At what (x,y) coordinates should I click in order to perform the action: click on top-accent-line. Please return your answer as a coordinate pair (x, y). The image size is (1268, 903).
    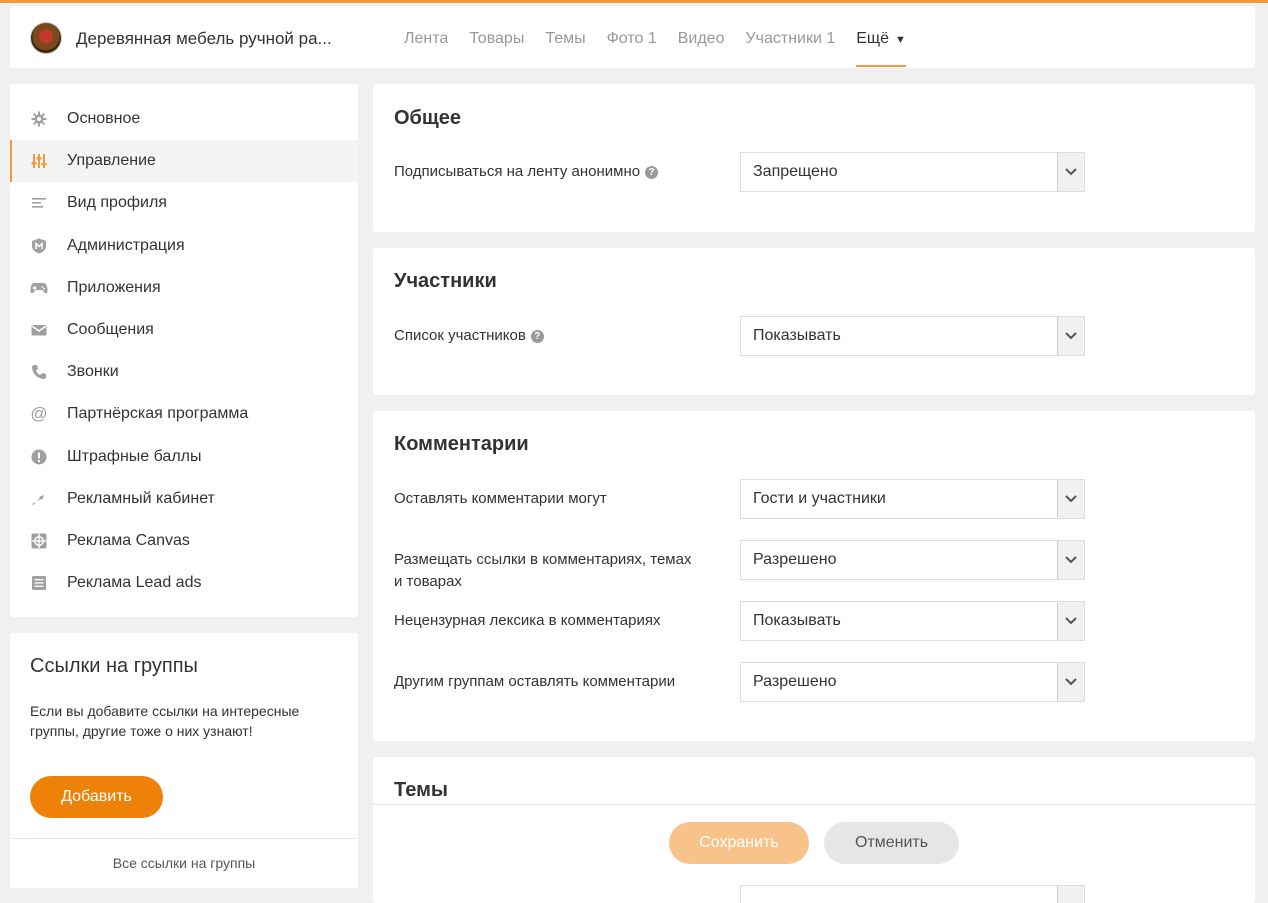
    Looking at the image, I should click on (634, 1).